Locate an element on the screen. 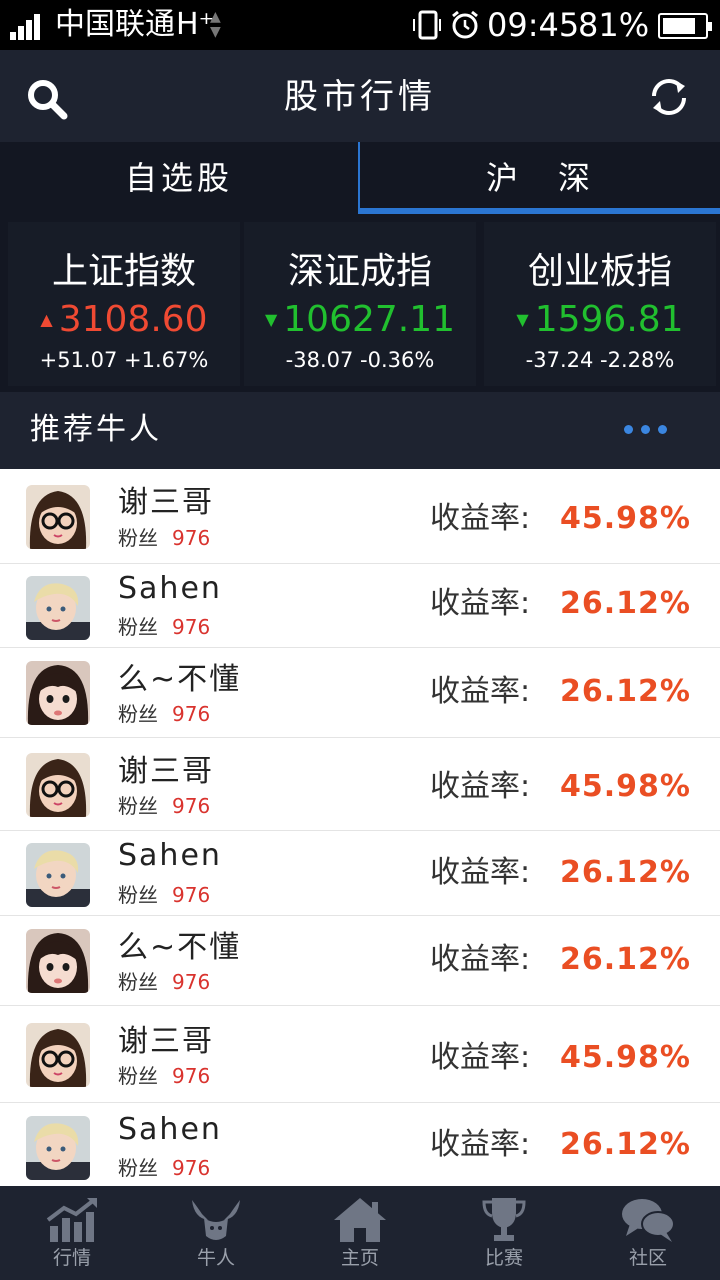 This screenshot has width=720, height=1280. up-arrow-icon: ▲ is located at coordinates (46, 319).